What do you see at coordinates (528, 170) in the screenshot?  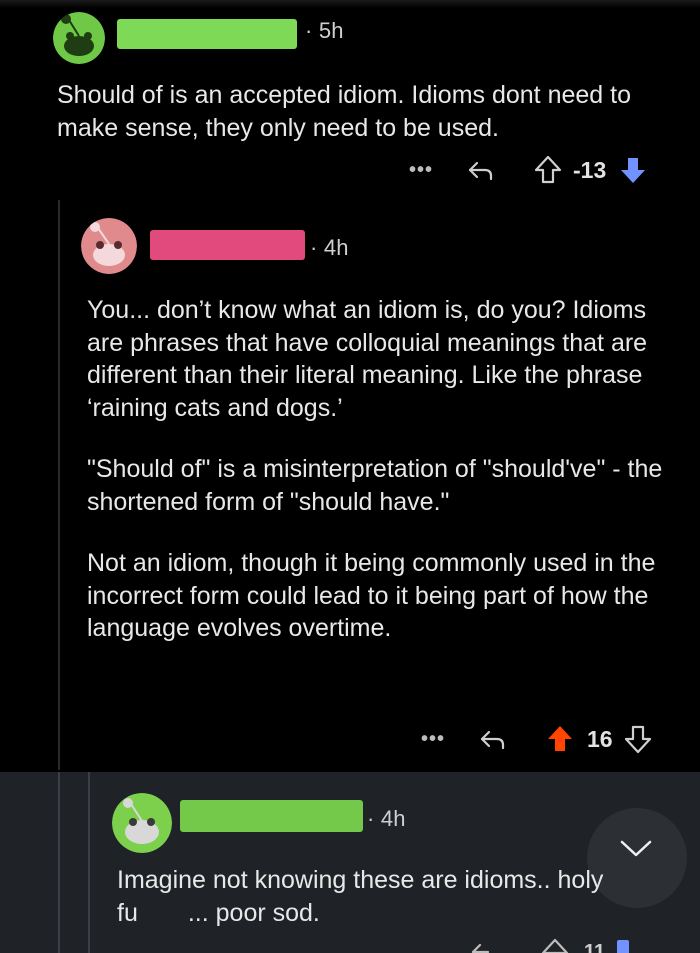 I see `comment-actions: ••• -13` at bounding box center [528, 170].